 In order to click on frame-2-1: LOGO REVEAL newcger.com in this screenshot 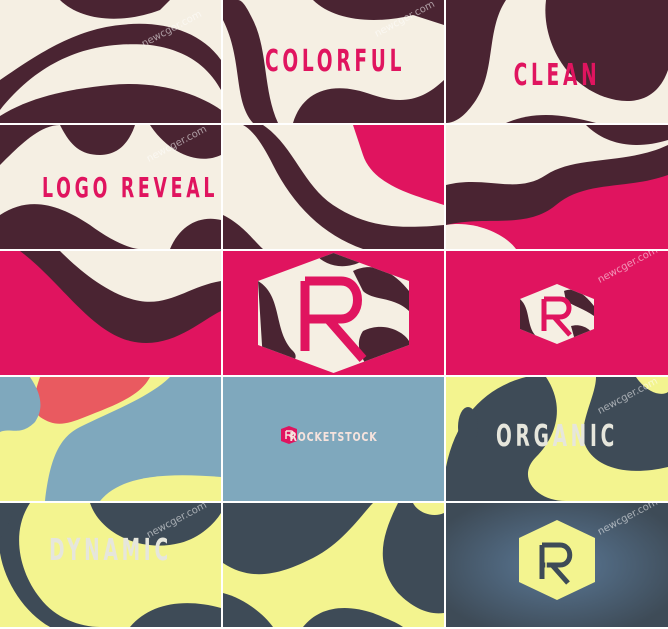, I will do `click(110, 187)`.